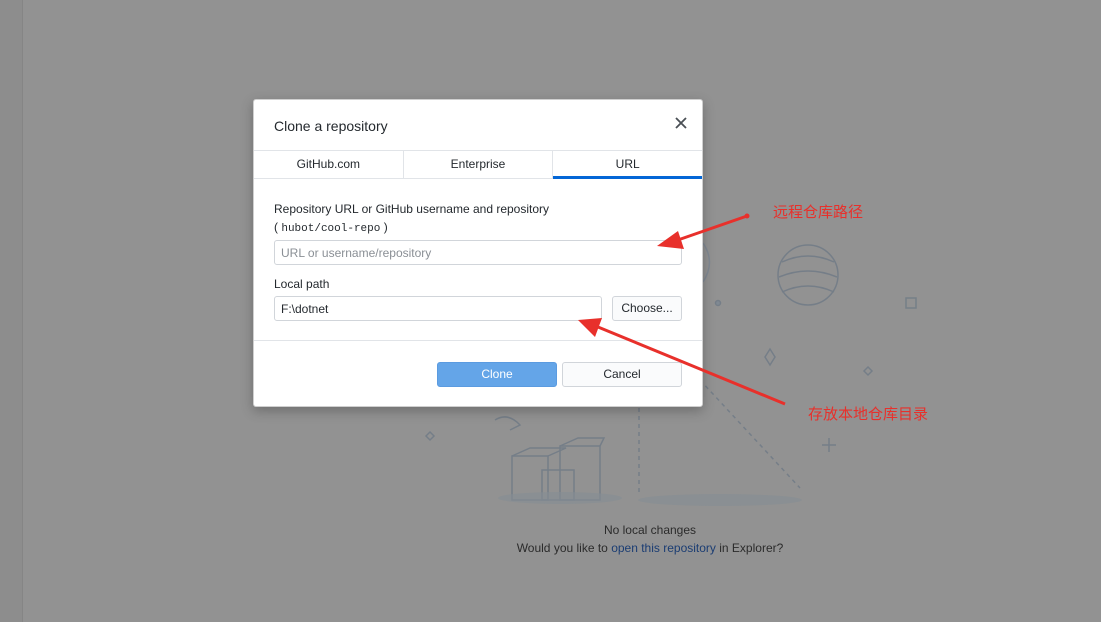 Image resolution: width=1101 pixels, height=622 pixels. What do you see at coordinates (302, 284) in the screenshot?
I see `local-path-label: Local path` at bounding box center [302, 284].